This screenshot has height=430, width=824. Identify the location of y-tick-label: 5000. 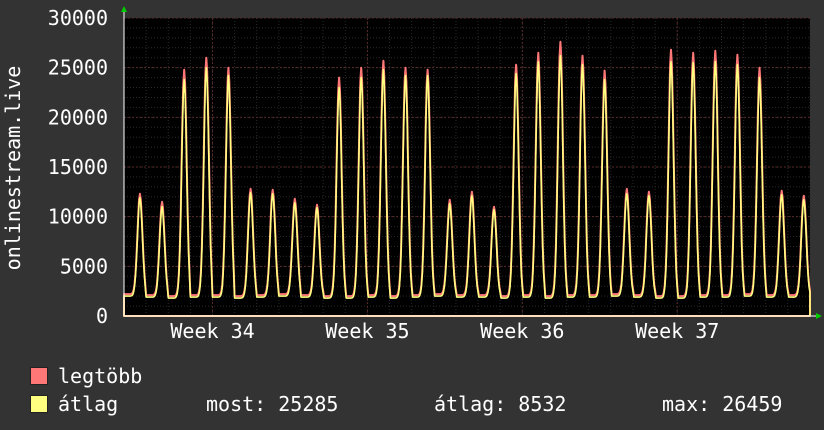
(84, 266).